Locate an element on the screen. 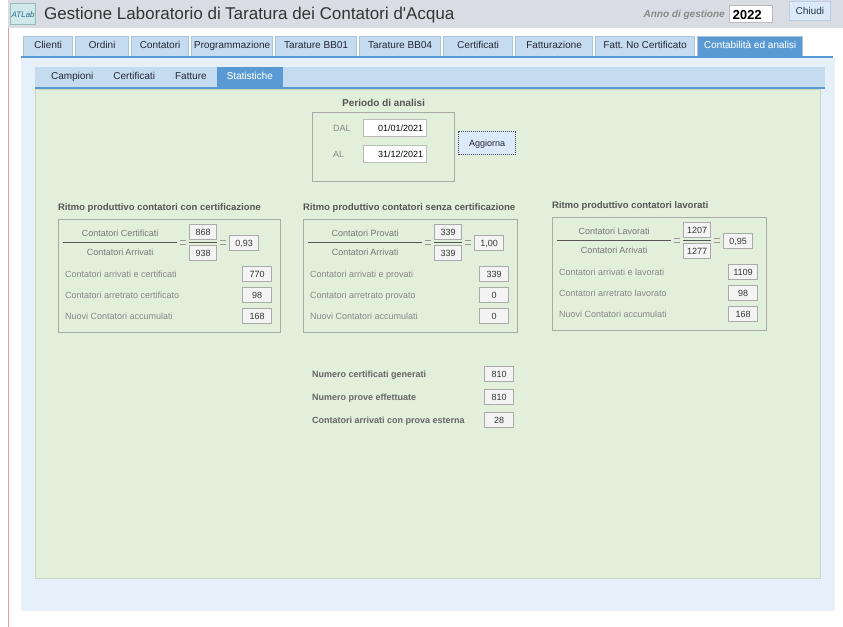 This screenshot has height=627, width=843. tab: Fatturazione is located at coordinates (554, 46).